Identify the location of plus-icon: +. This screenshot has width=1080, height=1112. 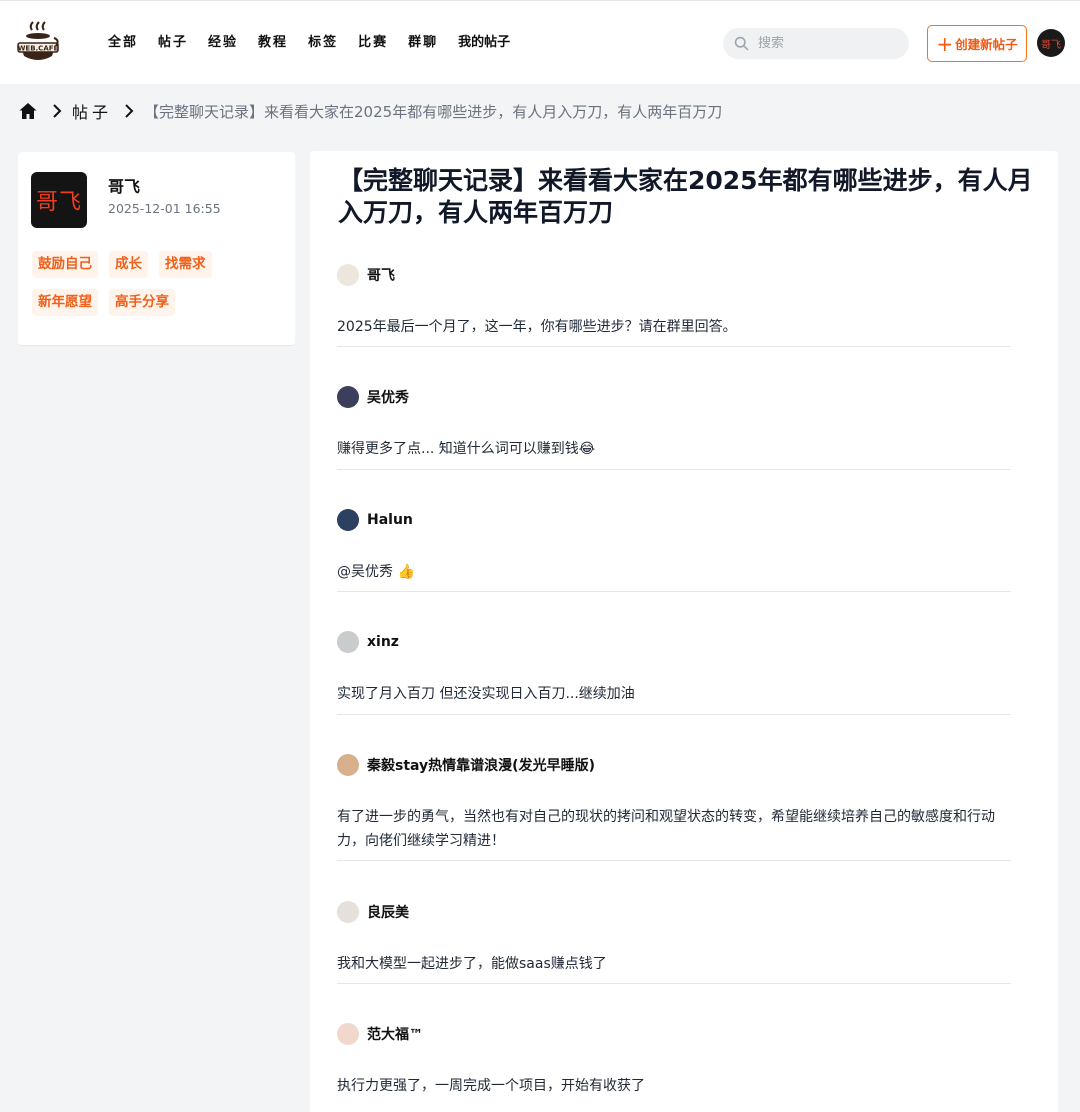
(945, 43).